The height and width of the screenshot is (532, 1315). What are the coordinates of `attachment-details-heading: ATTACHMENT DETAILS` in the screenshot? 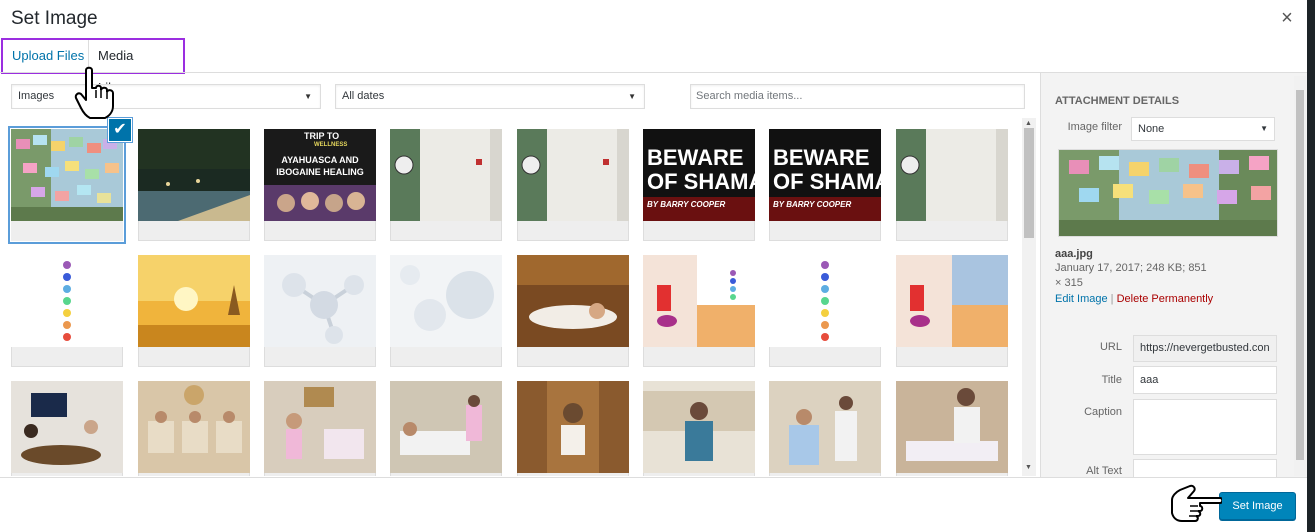 It's located at (1117, 101).